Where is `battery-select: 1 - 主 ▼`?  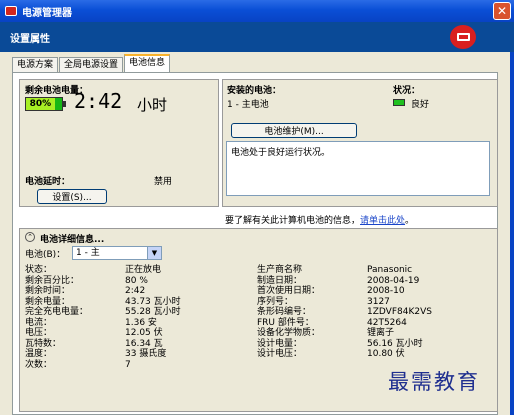
battery-select: 1 - 主 ▼ is located at coordinates (117, 253).